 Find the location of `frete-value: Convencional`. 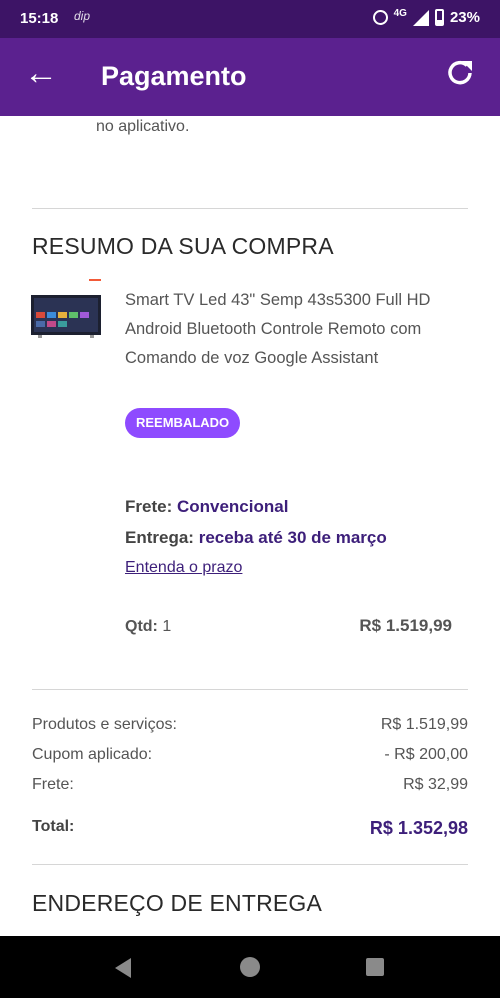

frete-value: Convencional is located at coordinates (232, 506).